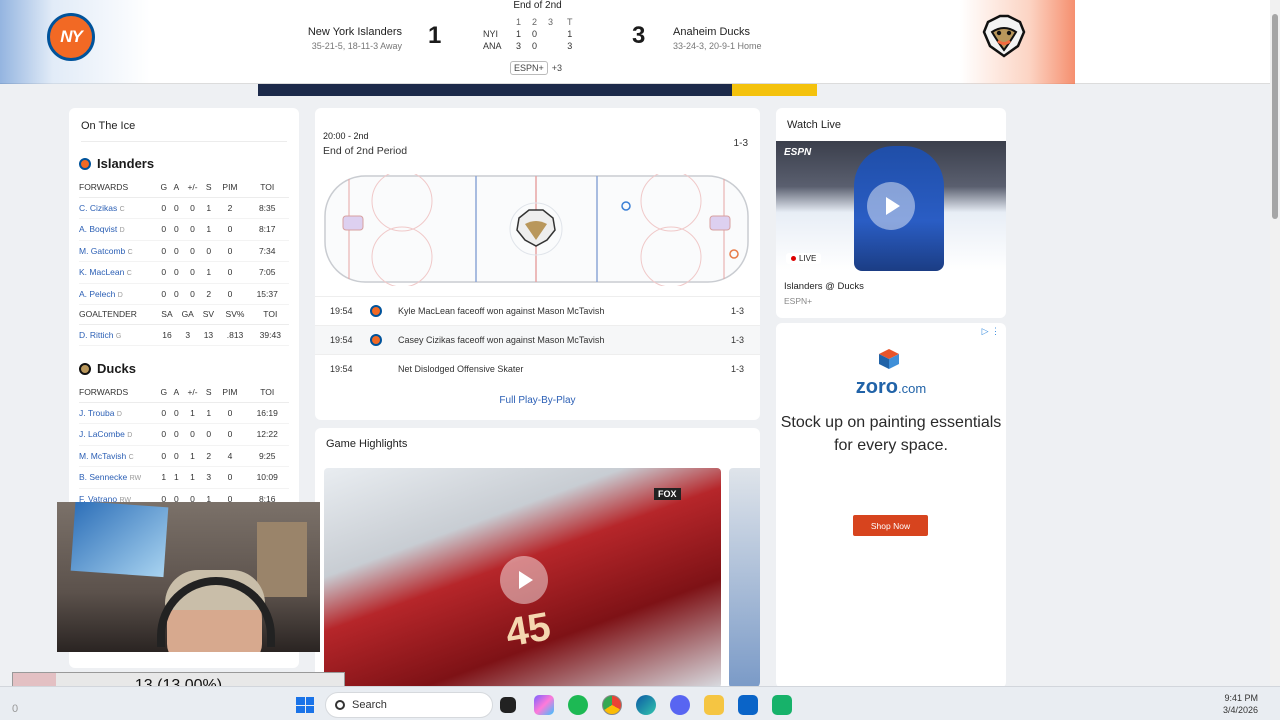 The height and width of the screenshot is (720, 1280). I want to click on away-team-name: Anaheim Ducks, so click(733, 32).